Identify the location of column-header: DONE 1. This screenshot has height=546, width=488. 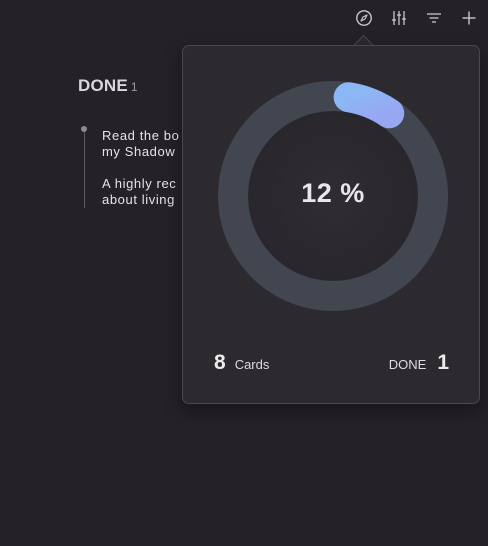
(108, 86).